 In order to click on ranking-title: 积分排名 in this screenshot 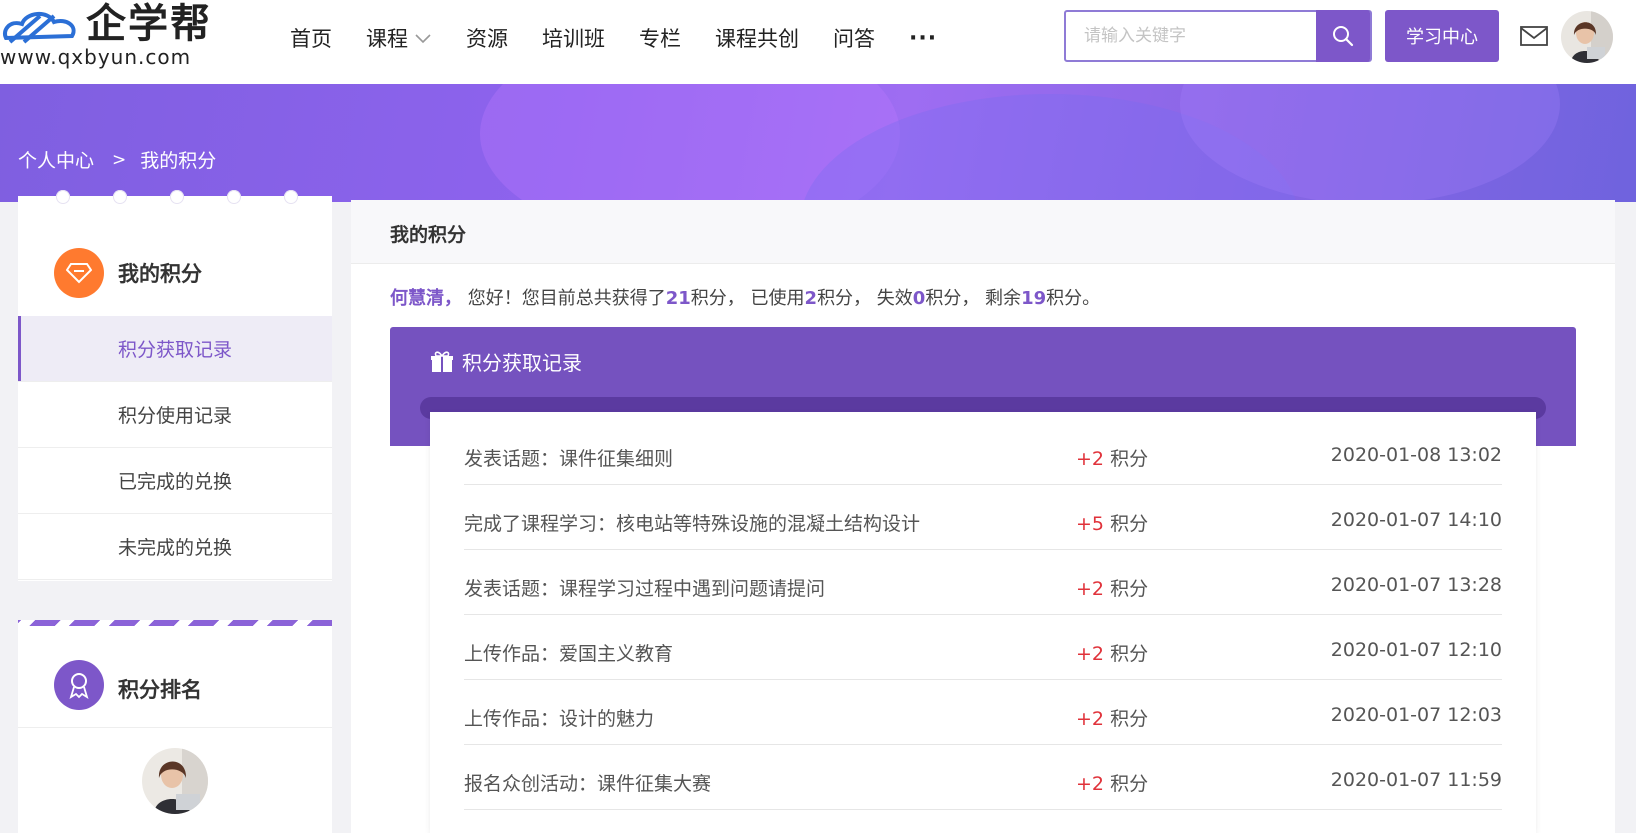, I will do `click(160, 690)`.